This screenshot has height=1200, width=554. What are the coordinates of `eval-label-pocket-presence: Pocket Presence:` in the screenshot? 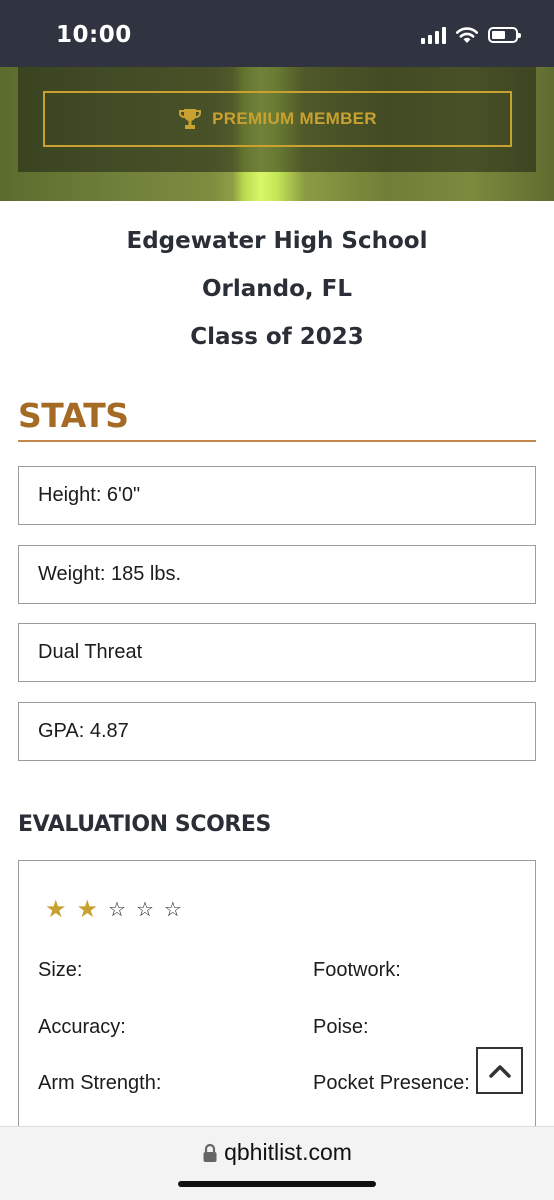 It's located at (391, 1083).